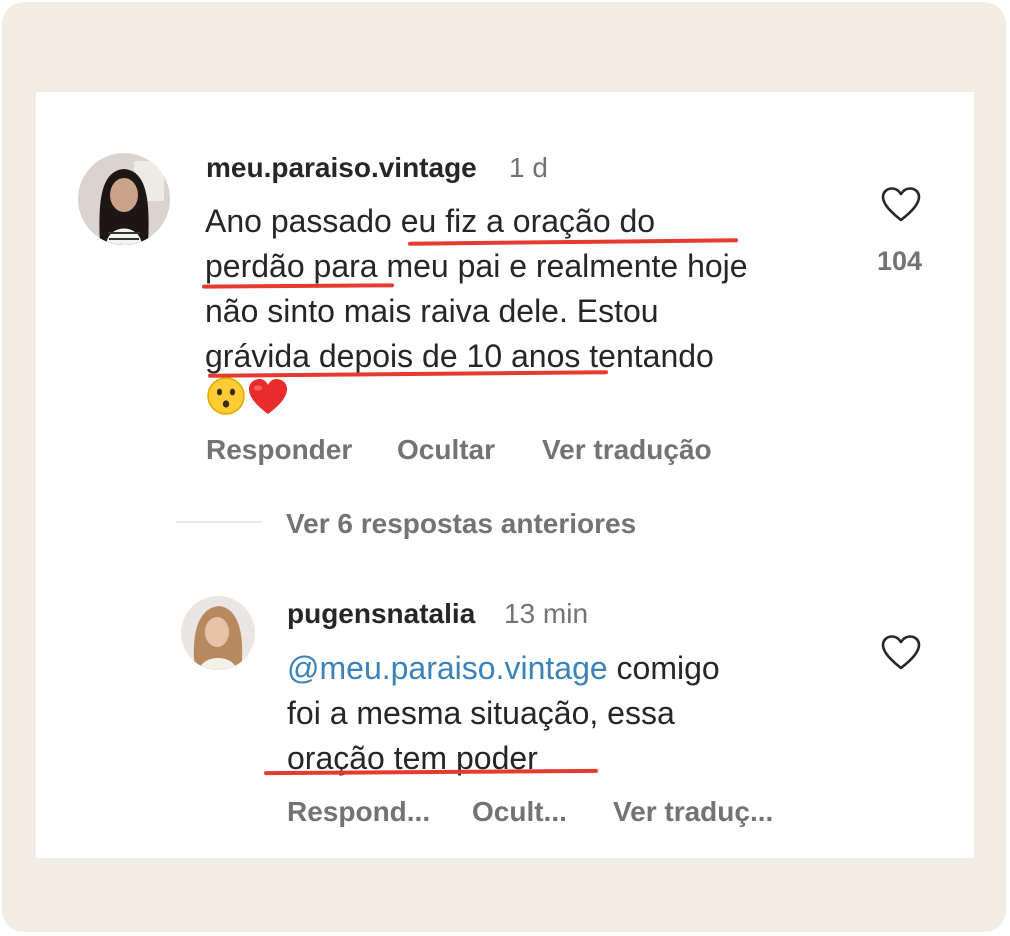  Describe the element at coordinates (447, 668) in the screenshot. I see `mention-link: @meu.paraiso.vintage` at that location.